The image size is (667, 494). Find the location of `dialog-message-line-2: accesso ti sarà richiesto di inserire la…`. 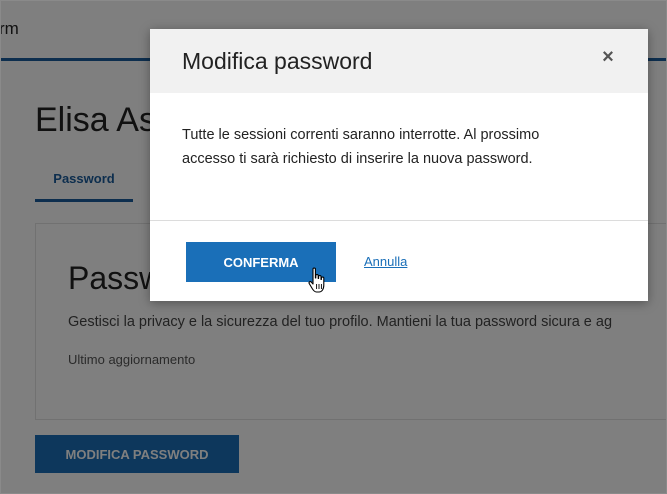

dialog-message-line-2: accesso ti sarà richiesto di inserire la… is located at coordinates (357, 159).